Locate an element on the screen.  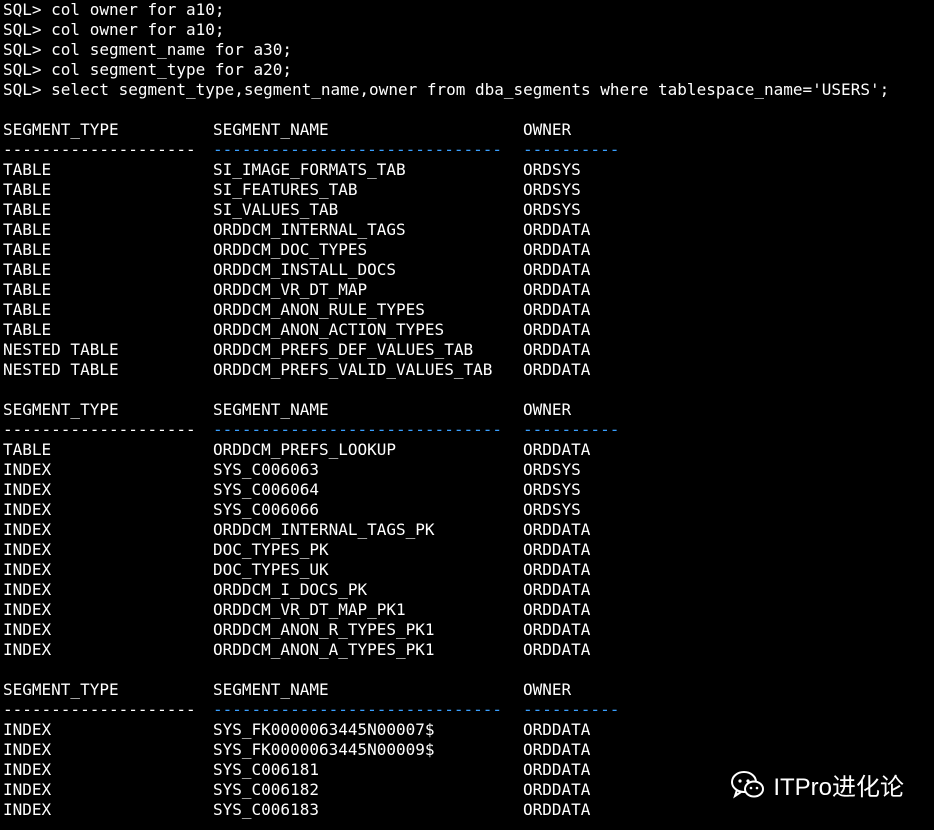
table-row: INDEX ORDDCM_ANON_A_TYPES_PK1 ORDDATA is located at coordinates (467, 650).